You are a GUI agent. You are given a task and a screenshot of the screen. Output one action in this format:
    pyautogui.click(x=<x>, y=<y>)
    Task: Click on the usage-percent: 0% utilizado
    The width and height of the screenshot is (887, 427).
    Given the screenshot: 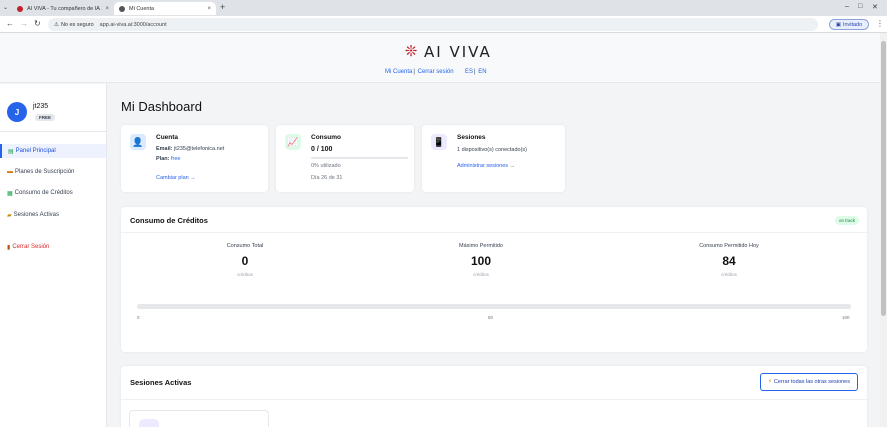 What is the action you would take?
    pyautogui.click(x=326, y=166)
    